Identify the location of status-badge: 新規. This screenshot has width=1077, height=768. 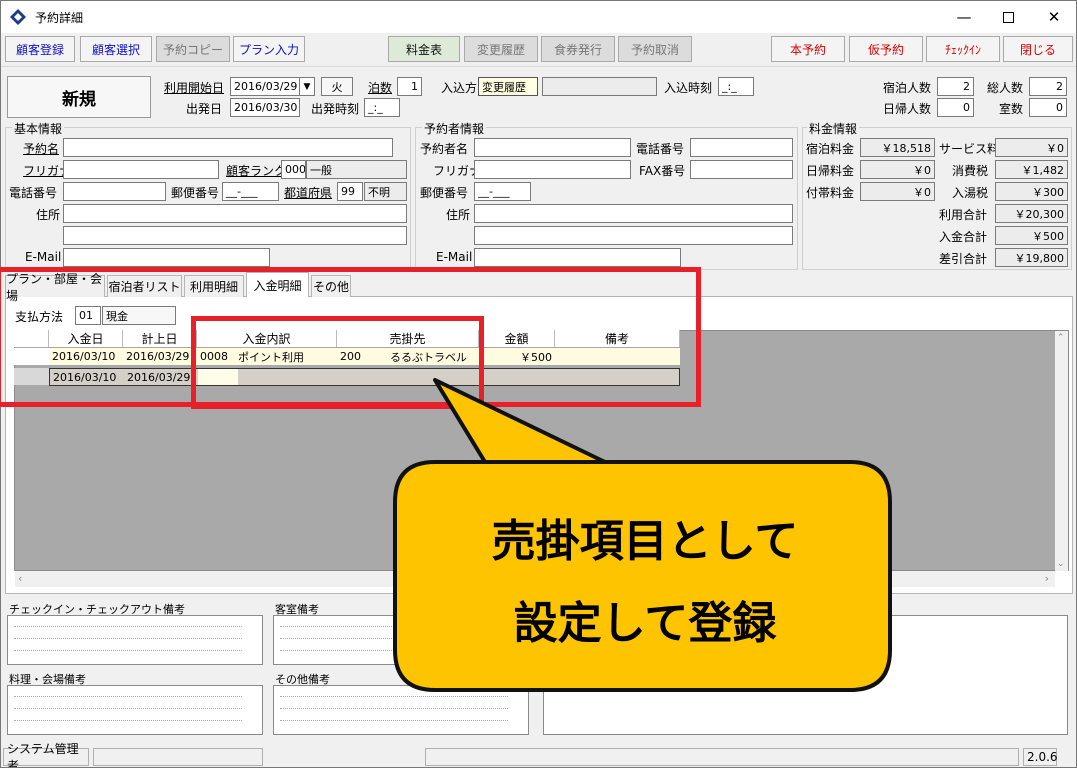
(79, 97).